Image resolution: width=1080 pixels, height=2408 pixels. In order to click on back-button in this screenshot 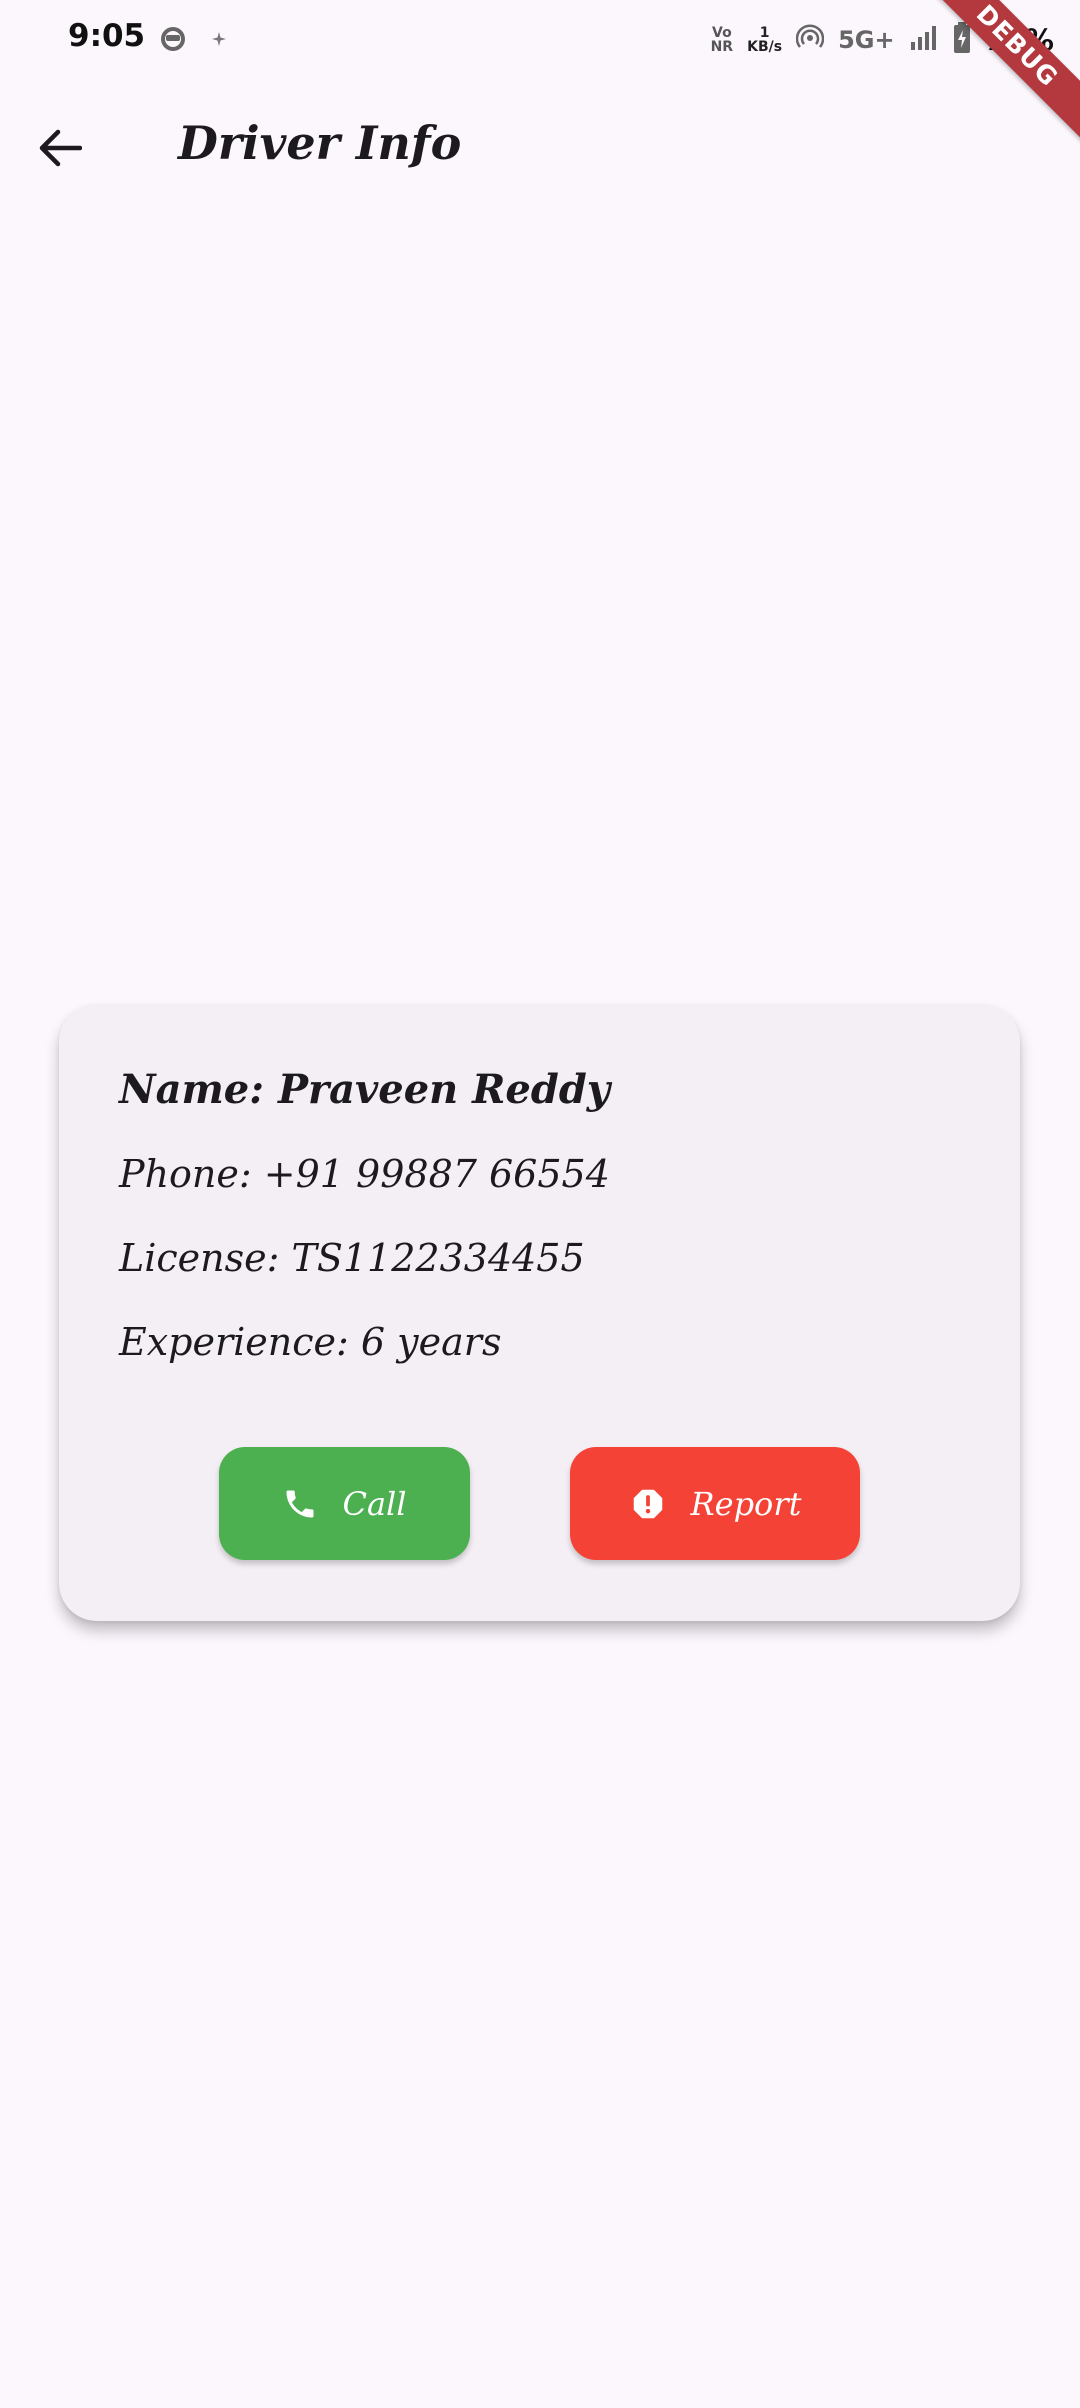, I will do `click(60, 148)`.